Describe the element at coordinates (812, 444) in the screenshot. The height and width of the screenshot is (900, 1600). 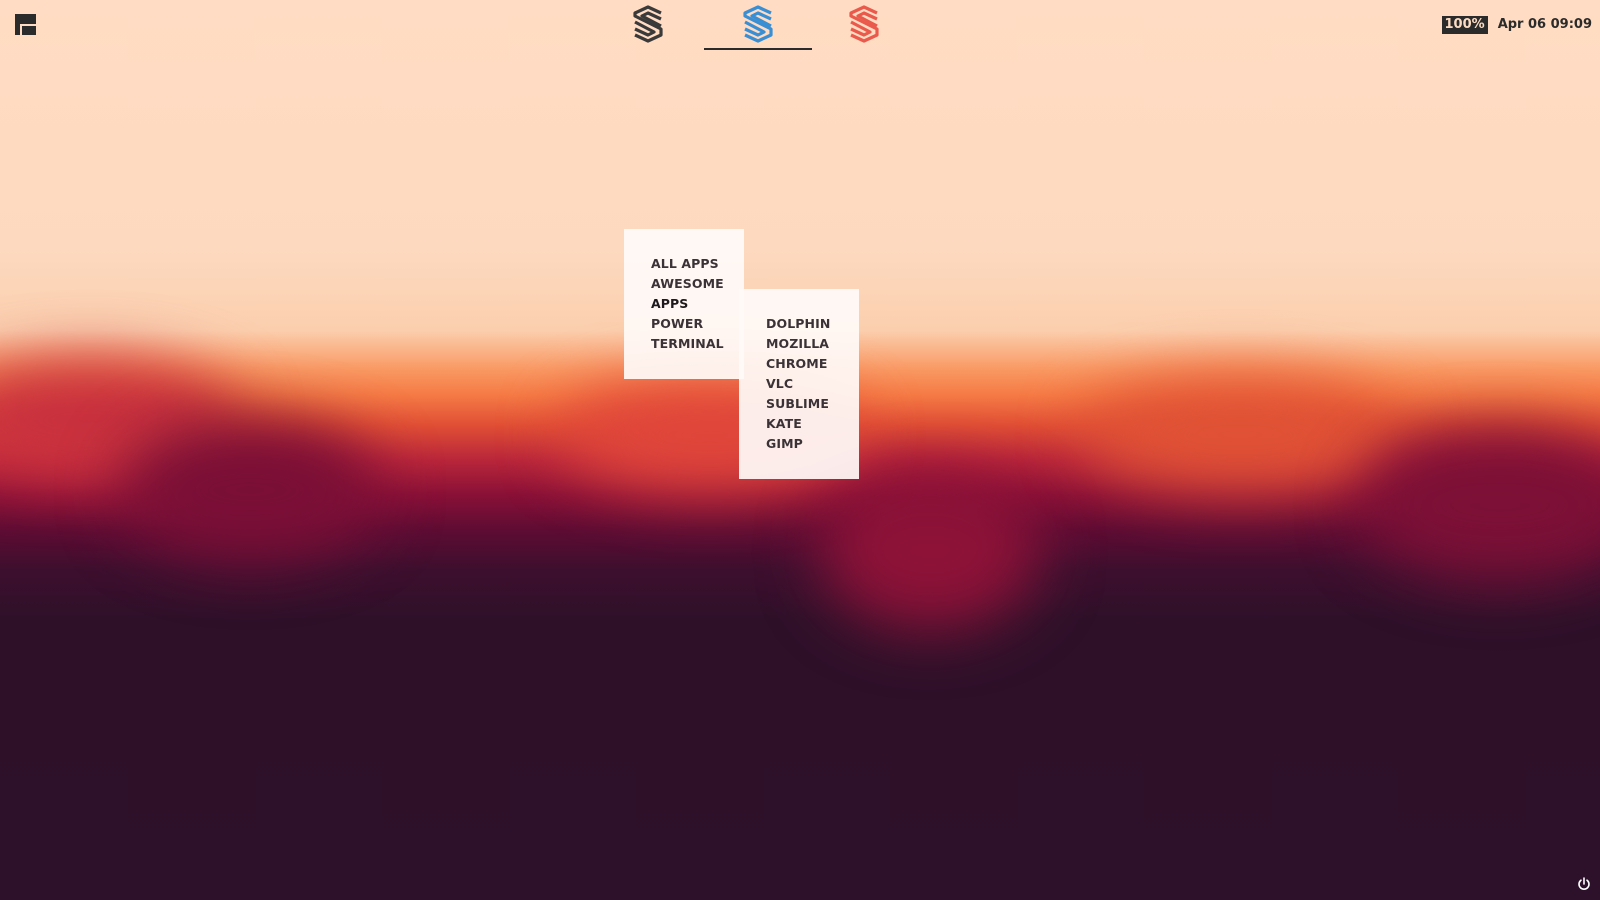
I see `submenu-item-gimp: GIMP` at that location.